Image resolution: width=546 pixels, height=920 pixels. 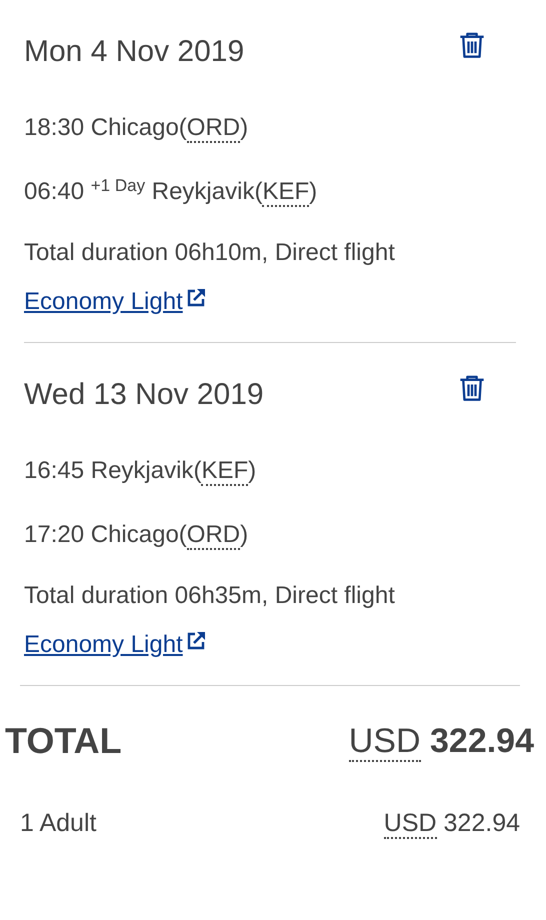 What do you see at coordinates (137, 536) in the screenshot?
I see `flight-segment: 17:20 Chicago(ORD)` at bounding box center [137, 536].